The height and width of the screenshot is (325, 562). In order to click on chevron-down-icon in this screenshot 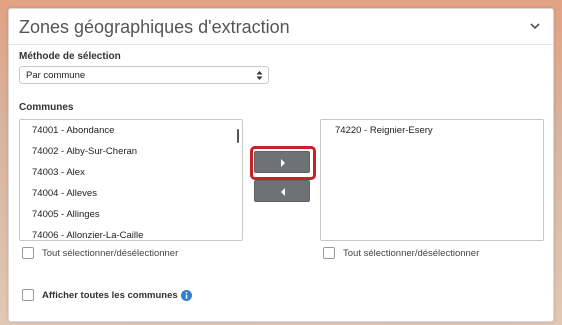, I will do `click(535, 26)`.